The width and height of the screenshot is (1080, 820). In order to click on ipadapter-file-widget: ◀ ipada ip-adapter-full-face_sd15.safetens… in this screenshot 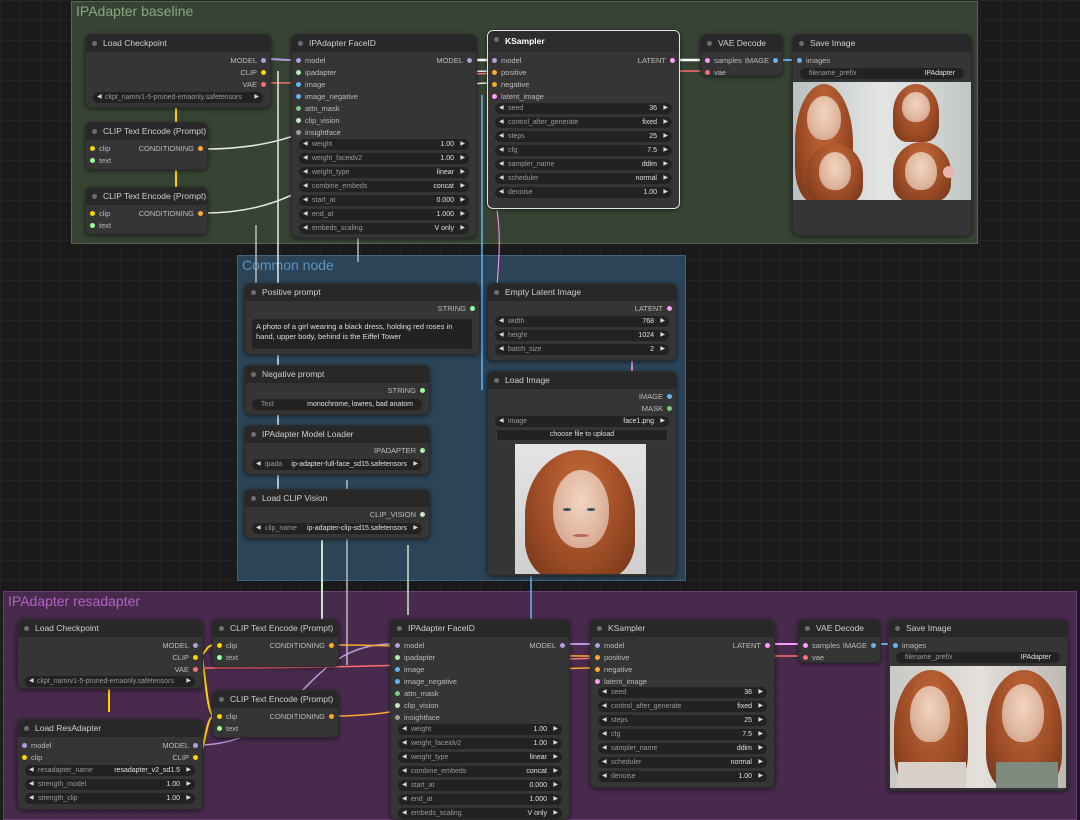, I will do `click(337, 464)`.